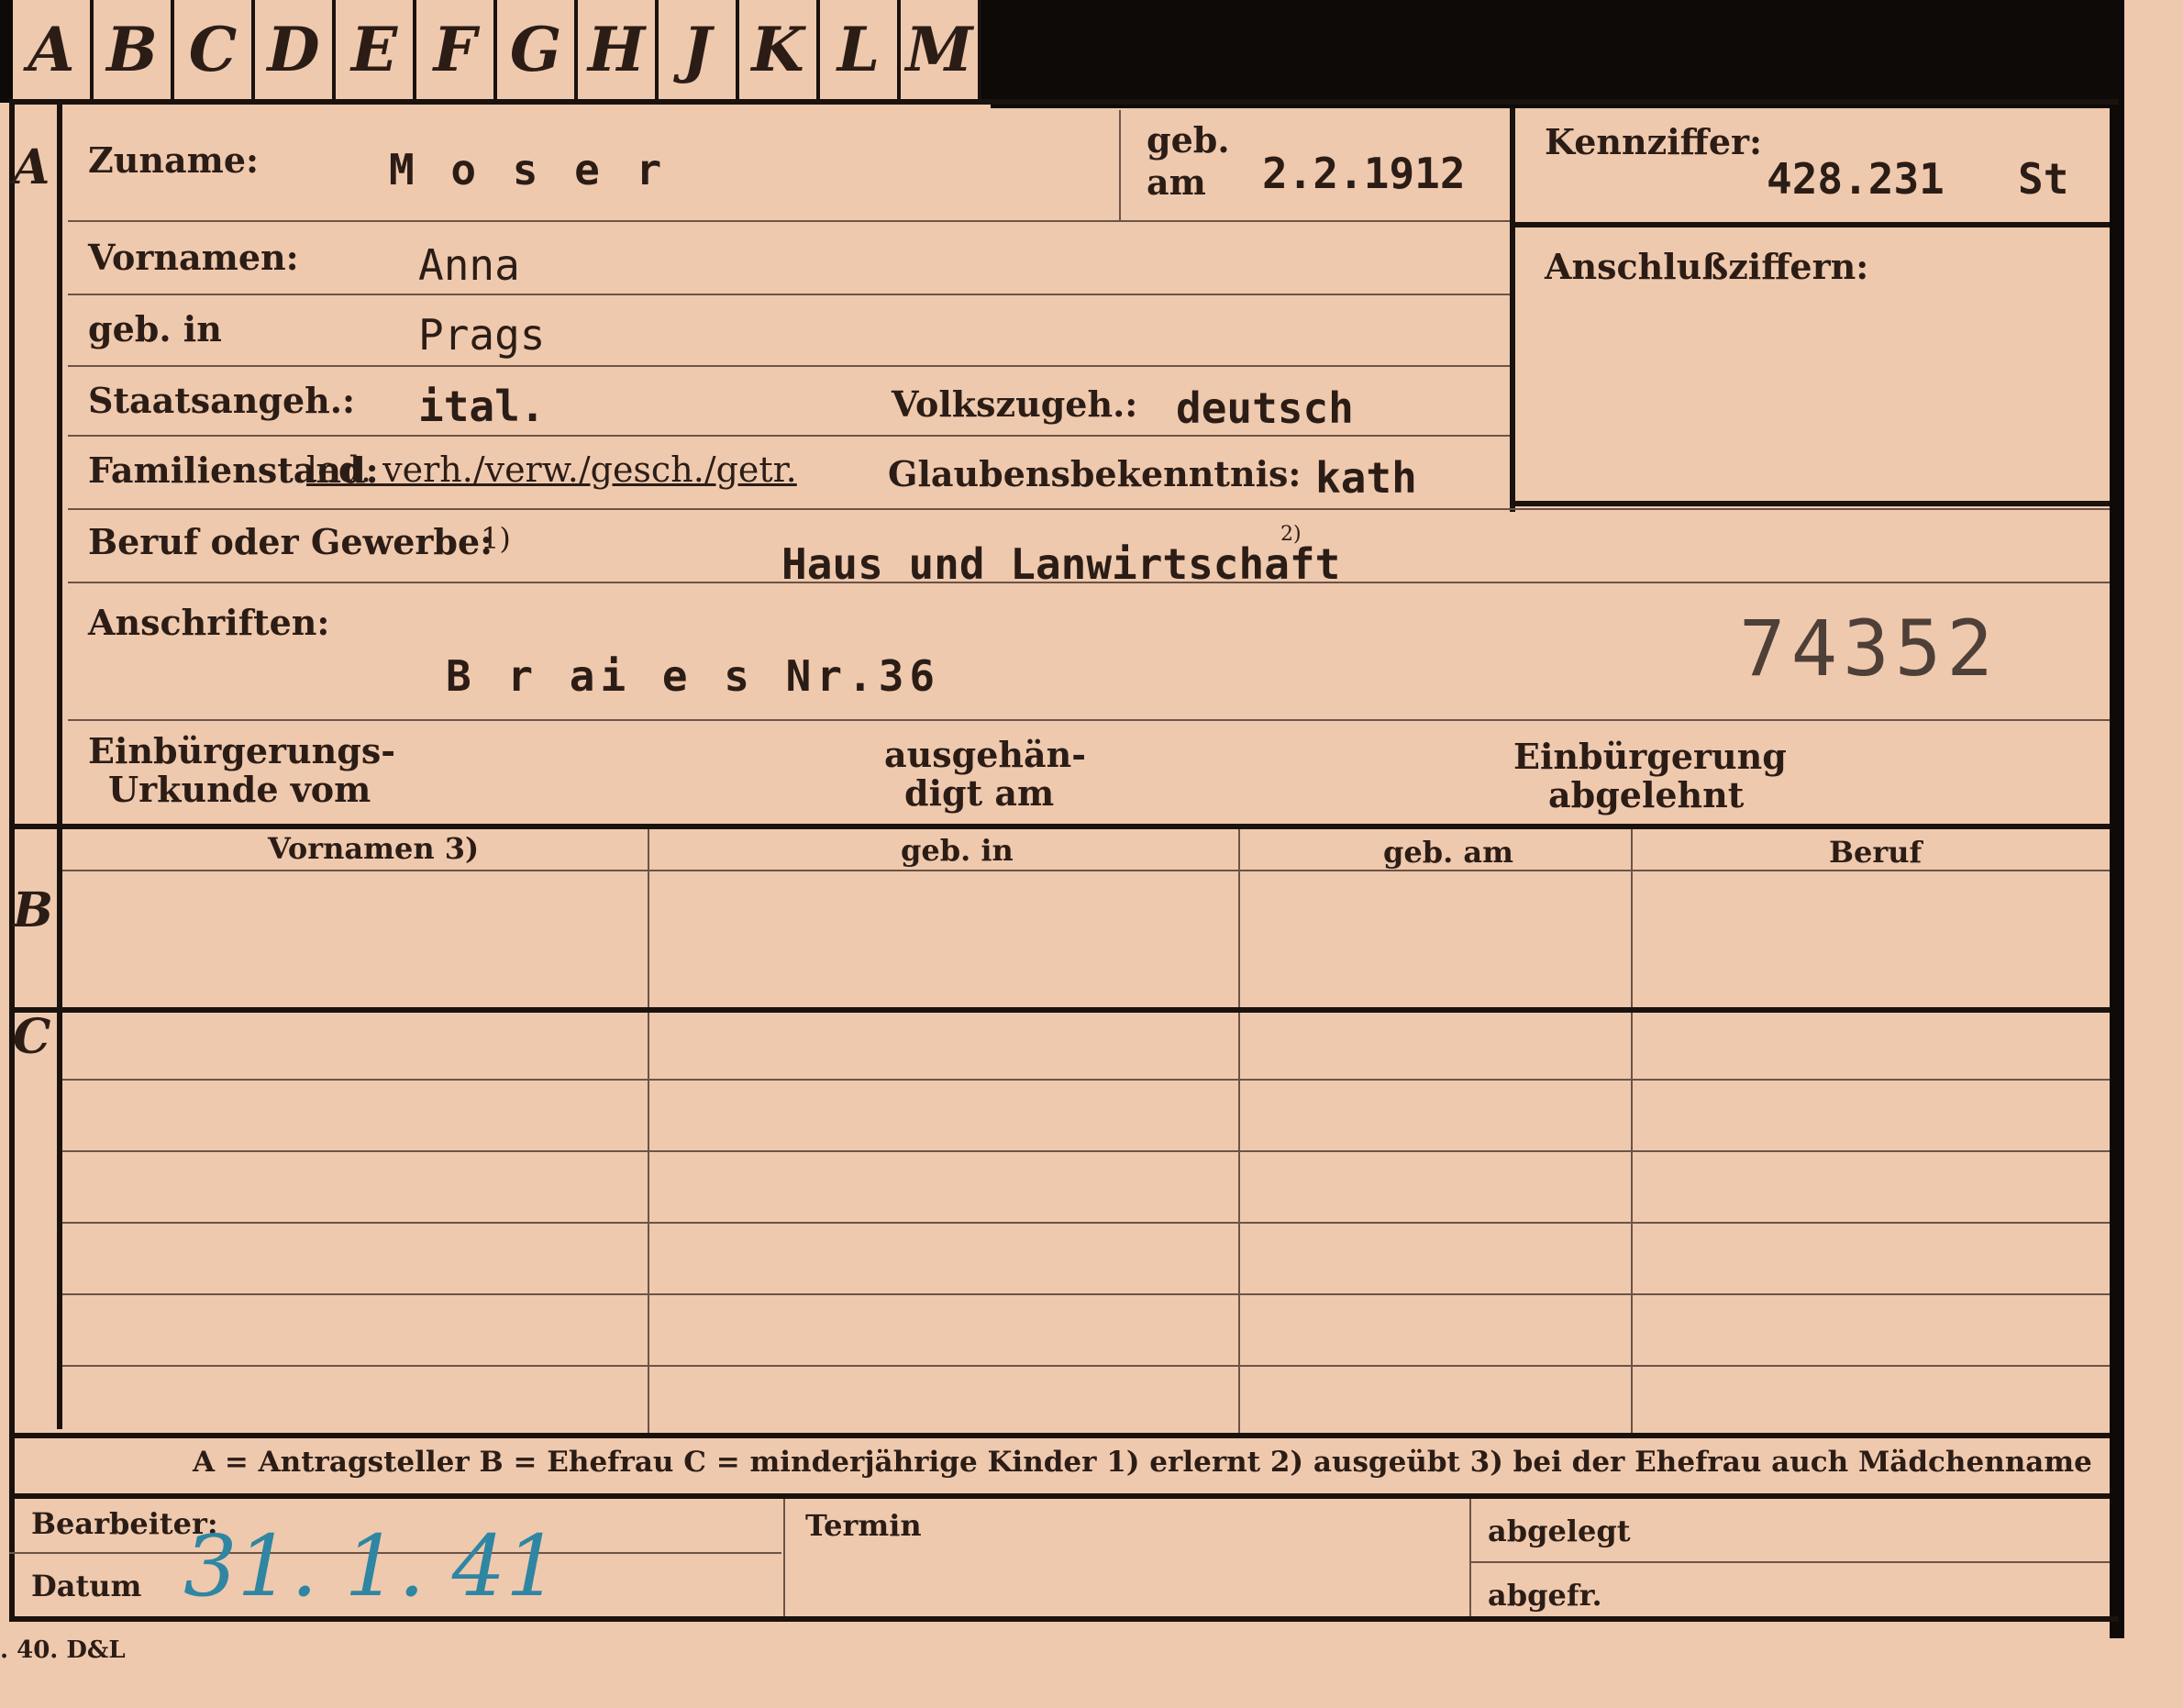 The height and width of the screenshot is (1708, 2183). Describe the element at coordinates (1059, 1435) in the screenshot. I see `legend-top-border` at that location.